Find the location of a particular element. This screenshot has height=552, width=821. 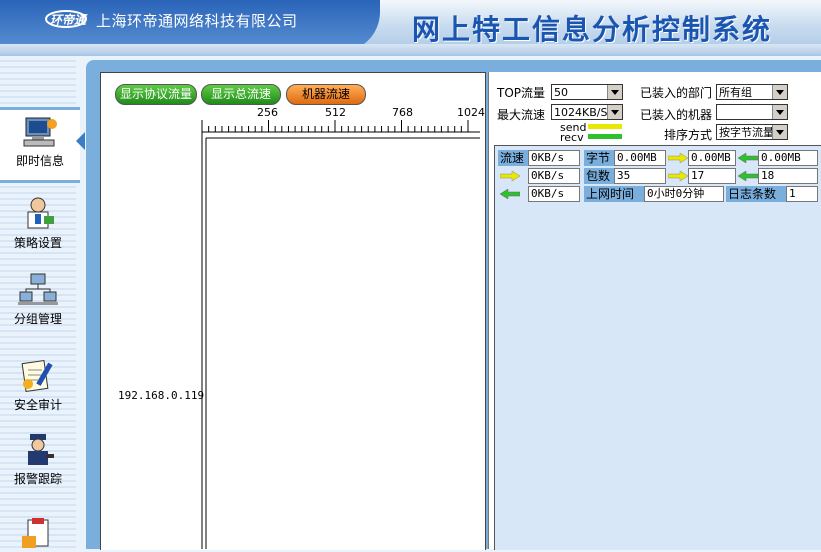

nav-item-alarm-tracking: 报警跟踪 is located at coordinates (38, 463).